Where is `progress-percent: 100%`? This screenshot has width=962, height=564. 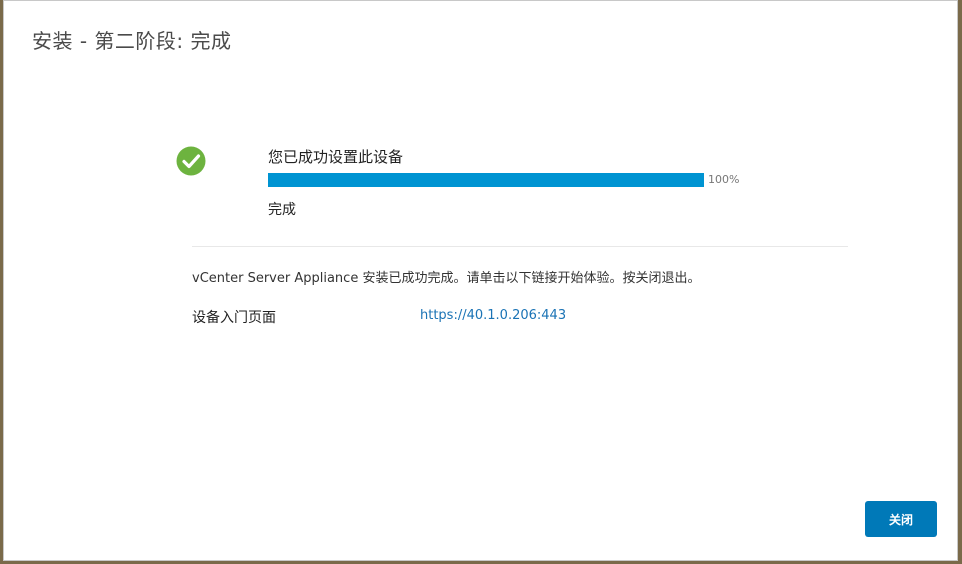
progress-percent: 100% is located at coordinates (724, 179).